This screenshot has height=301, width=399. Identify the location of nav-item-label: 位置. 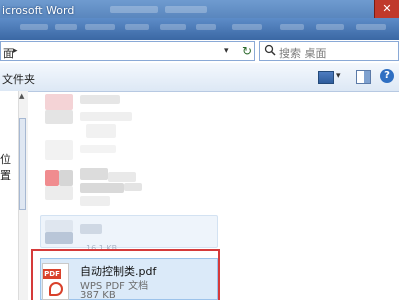
(9, 167).